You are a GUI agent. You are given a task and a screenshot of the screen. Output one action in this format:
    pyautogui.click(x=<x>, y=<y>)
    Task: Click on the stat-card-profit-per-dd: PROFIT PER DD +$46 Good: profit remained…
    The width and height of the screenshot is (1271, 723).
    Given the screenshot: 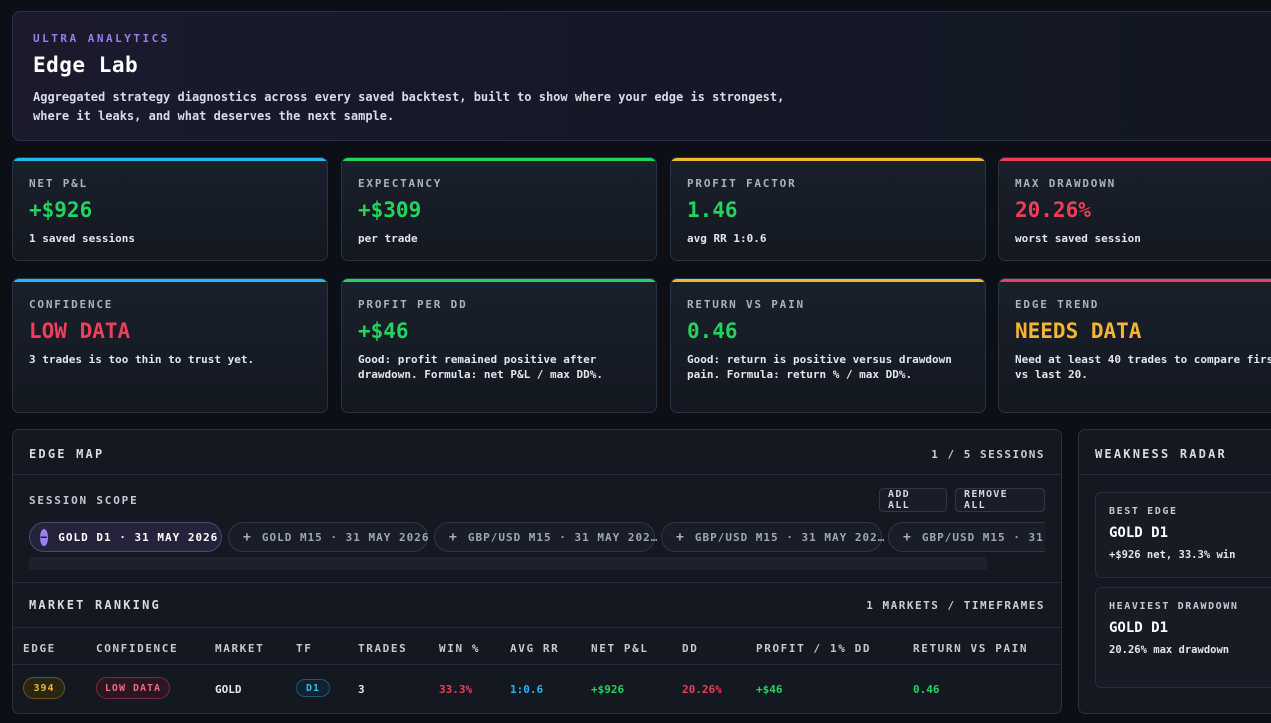 What is the action you would take?
    pyautogui.click(x=499, y=345)
    